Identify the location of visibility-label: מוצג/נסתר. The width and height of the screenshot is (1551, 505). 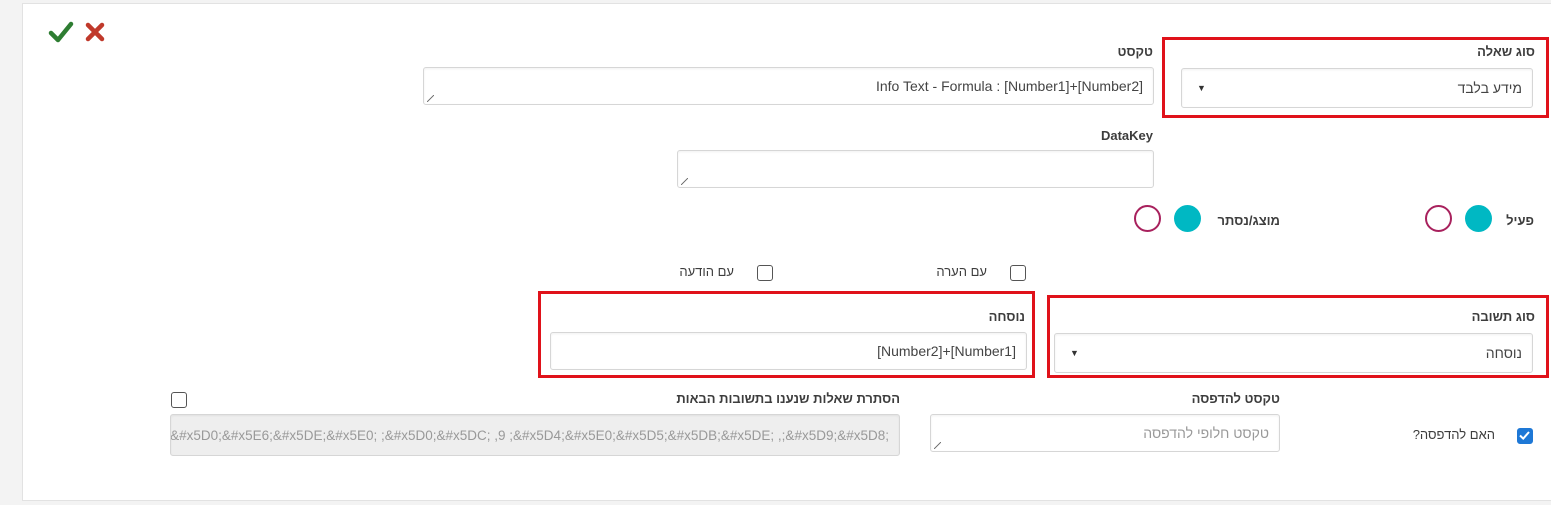
(1249, 220).